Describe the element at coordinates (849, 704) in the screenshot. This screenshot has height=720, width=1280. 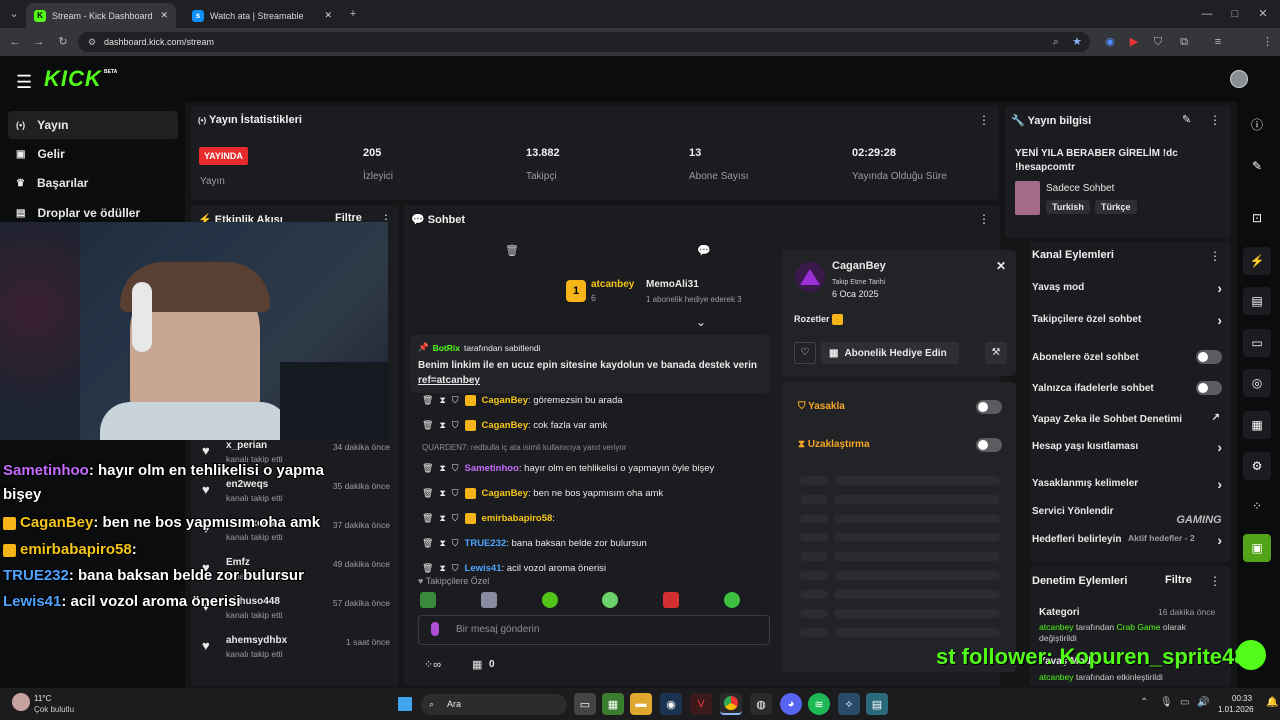
I see `app-icon: ✧` at that location.